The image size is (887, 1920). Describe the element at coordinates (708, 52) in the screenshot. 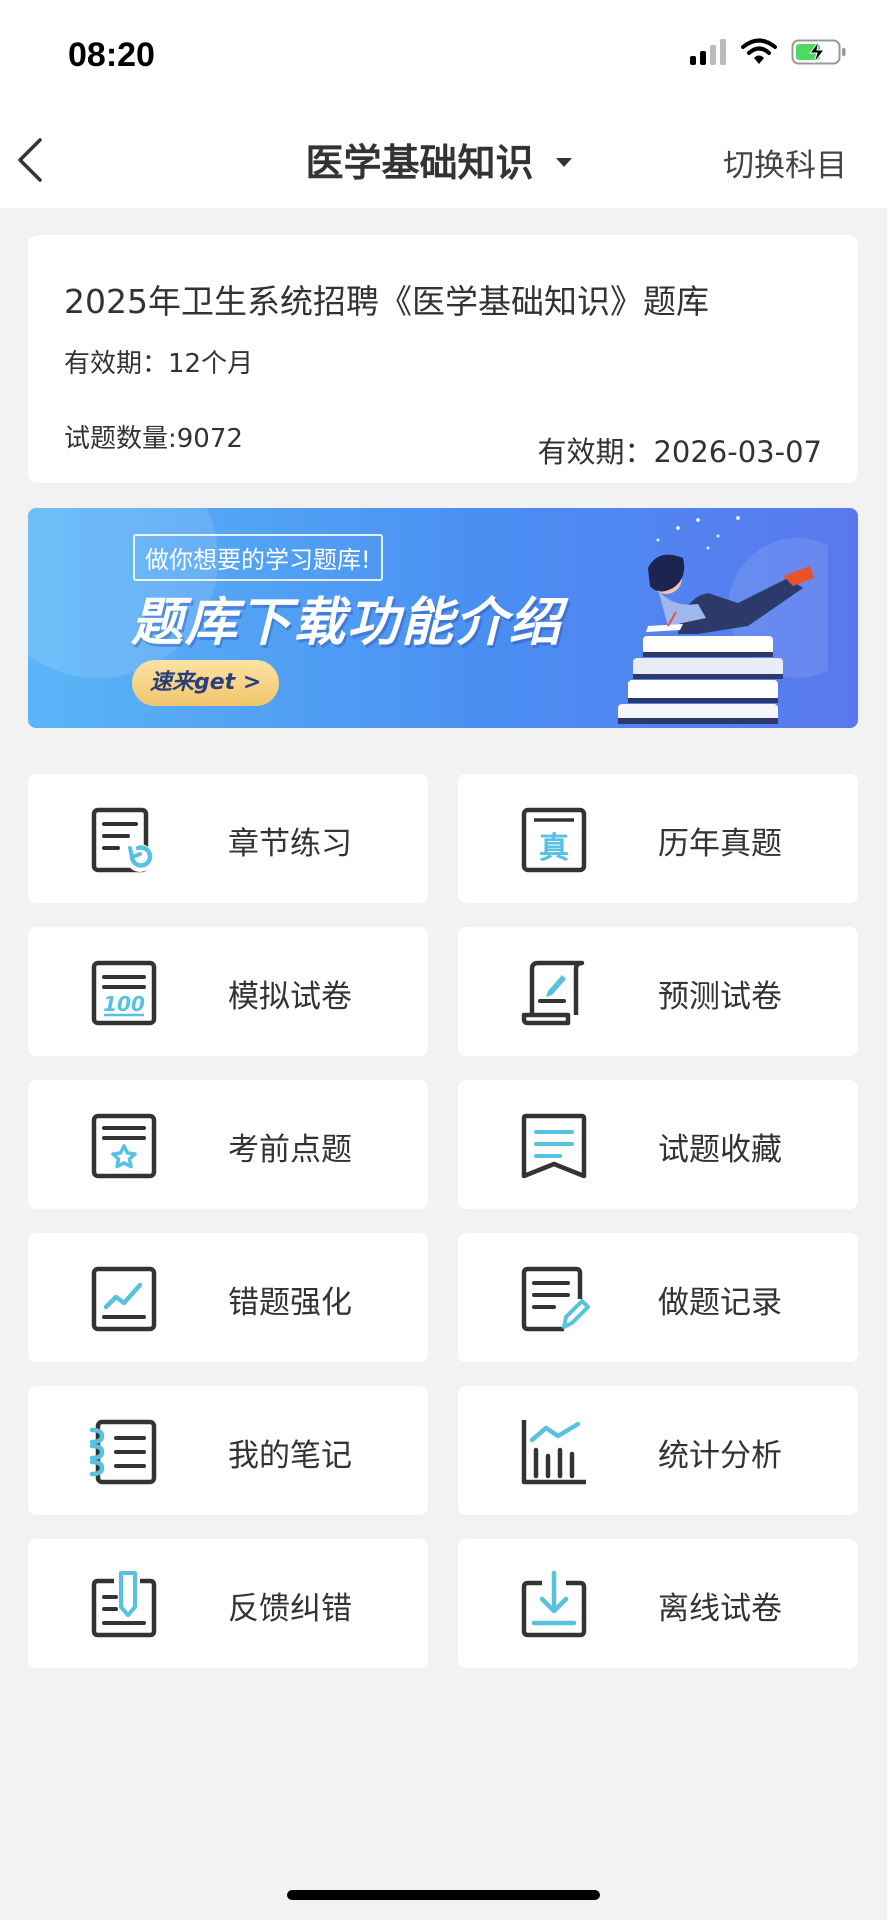

I see `cellular-signal-icon` at that location.